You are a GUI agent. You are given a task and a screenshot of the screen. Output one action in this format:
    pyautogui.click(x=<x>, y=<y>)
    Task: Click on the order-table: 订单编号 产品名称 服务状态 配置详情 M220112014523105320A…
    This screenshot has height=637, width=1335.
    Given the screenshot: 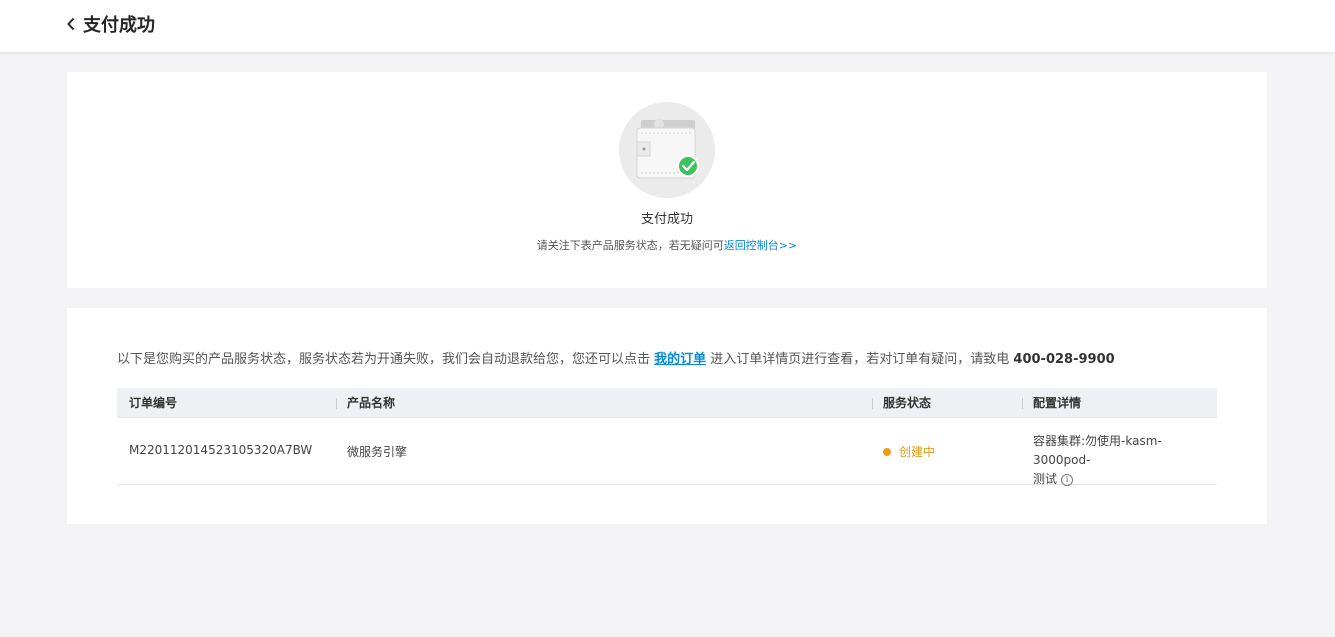 What is the action you would take?
    pyautogui.click(x=667, y=437)
    